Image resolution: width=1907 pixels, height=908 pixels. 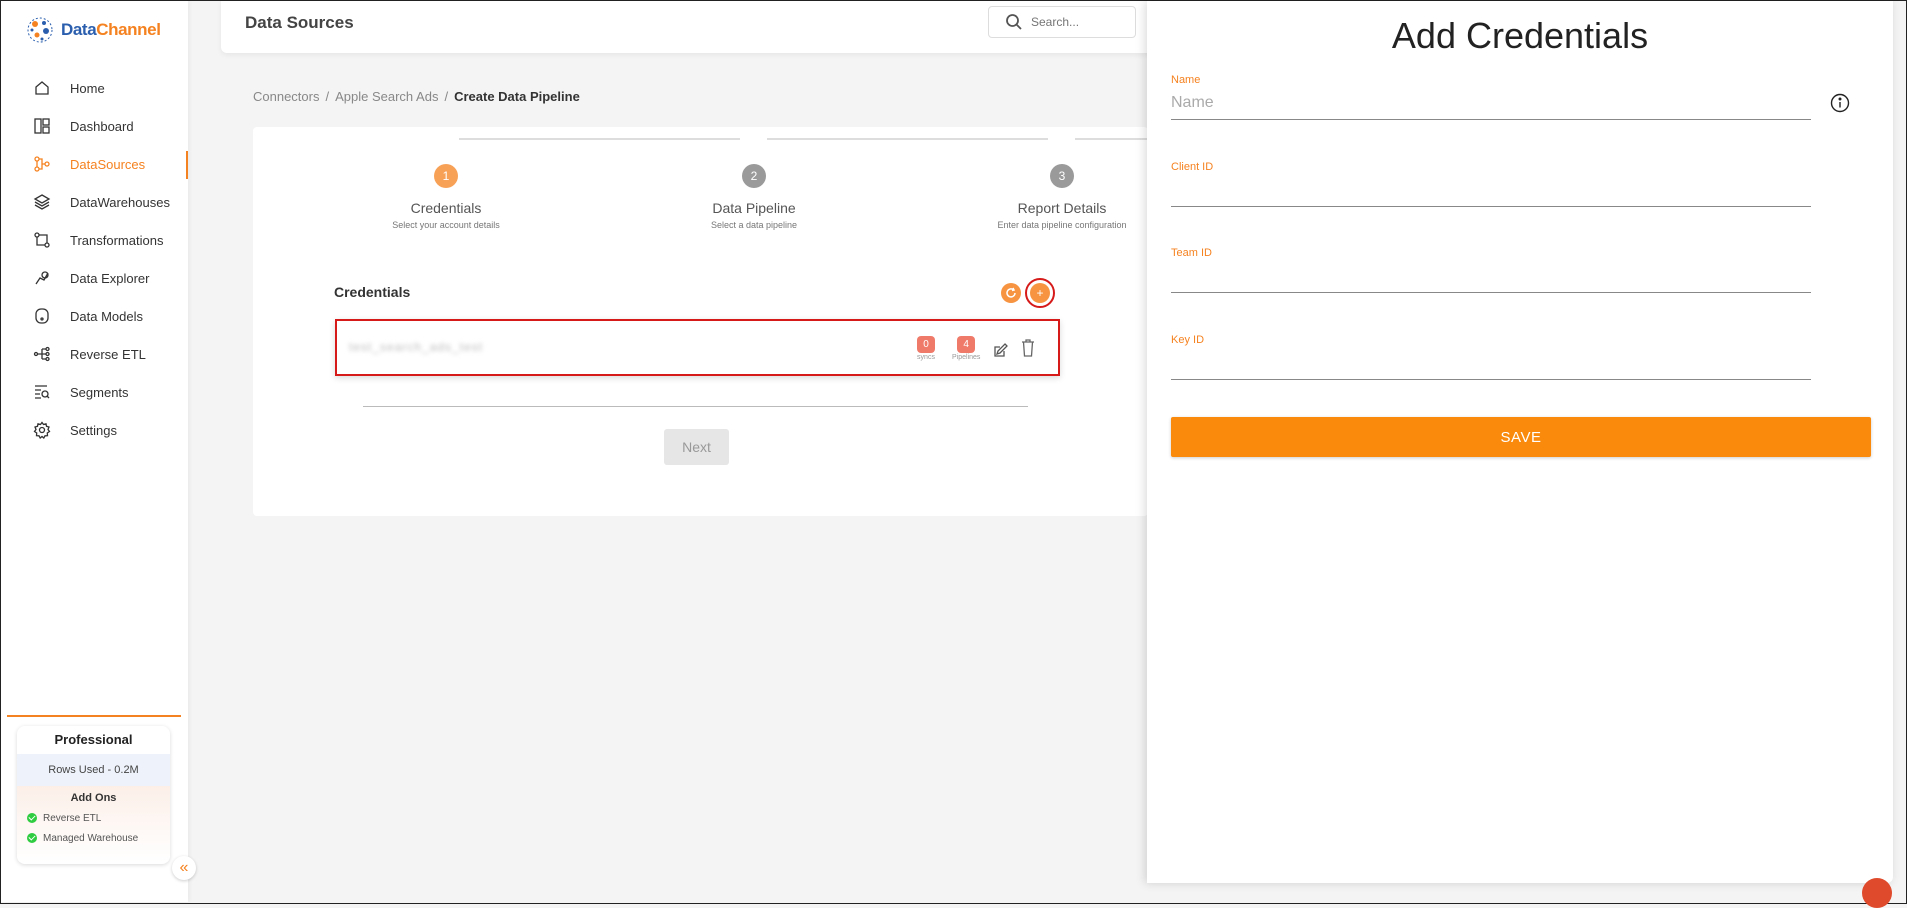 I want to click on plan-name: Professional, so click(x=93, y=739).